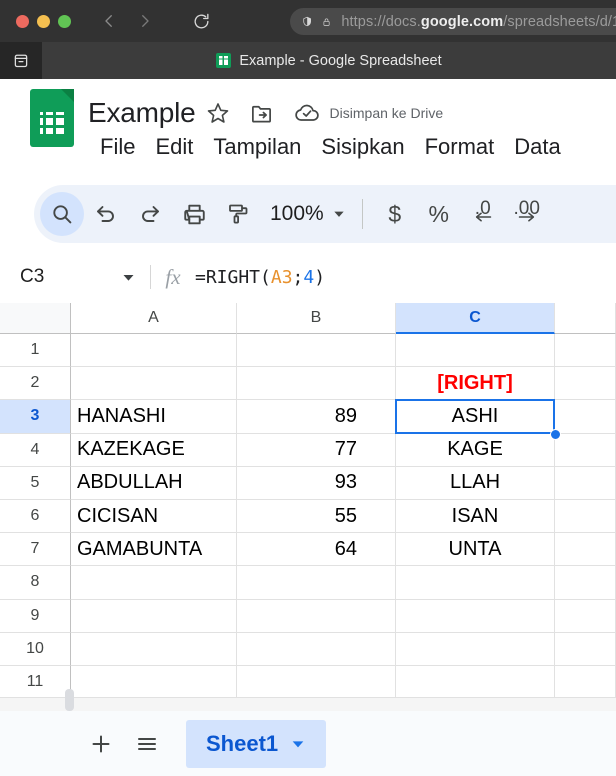 The height and width of the screenshot is (776, 616). Describe the element at coordinates (475, 550) in the screenshot. I see `cell-C7: UNTA` at that location.